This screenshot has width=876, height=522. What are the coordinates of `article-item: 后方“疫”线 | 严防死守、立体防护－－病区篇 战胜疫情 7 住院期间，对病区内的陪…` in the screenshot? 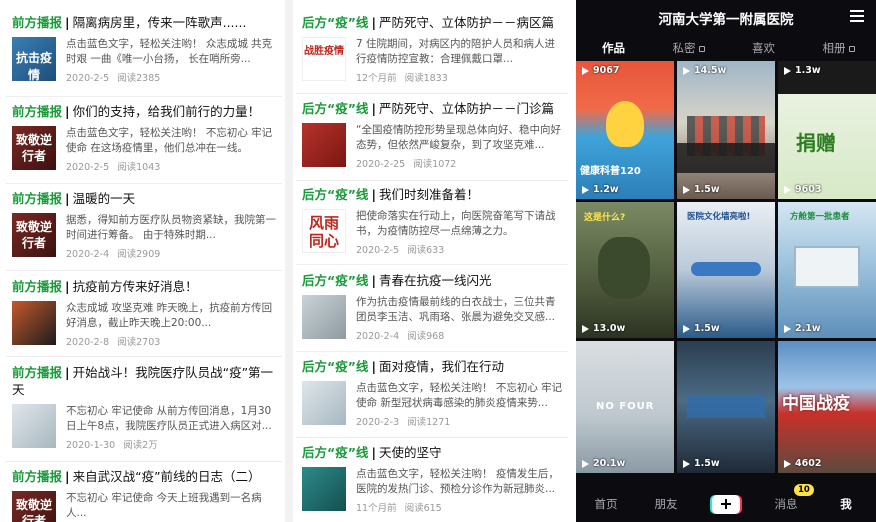 It's located at (432, 49).